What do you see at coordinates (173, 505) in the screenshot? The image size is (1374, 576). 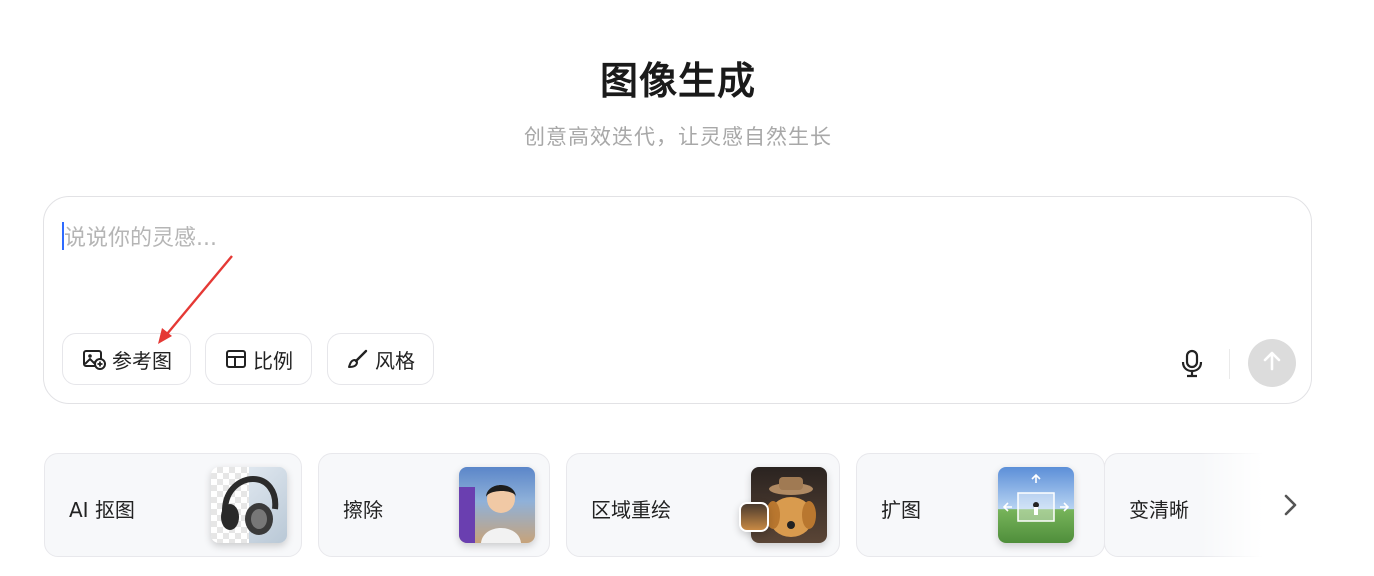 I see `feature-card-cutout: AI 抠图` at bounding box center [173, 505].